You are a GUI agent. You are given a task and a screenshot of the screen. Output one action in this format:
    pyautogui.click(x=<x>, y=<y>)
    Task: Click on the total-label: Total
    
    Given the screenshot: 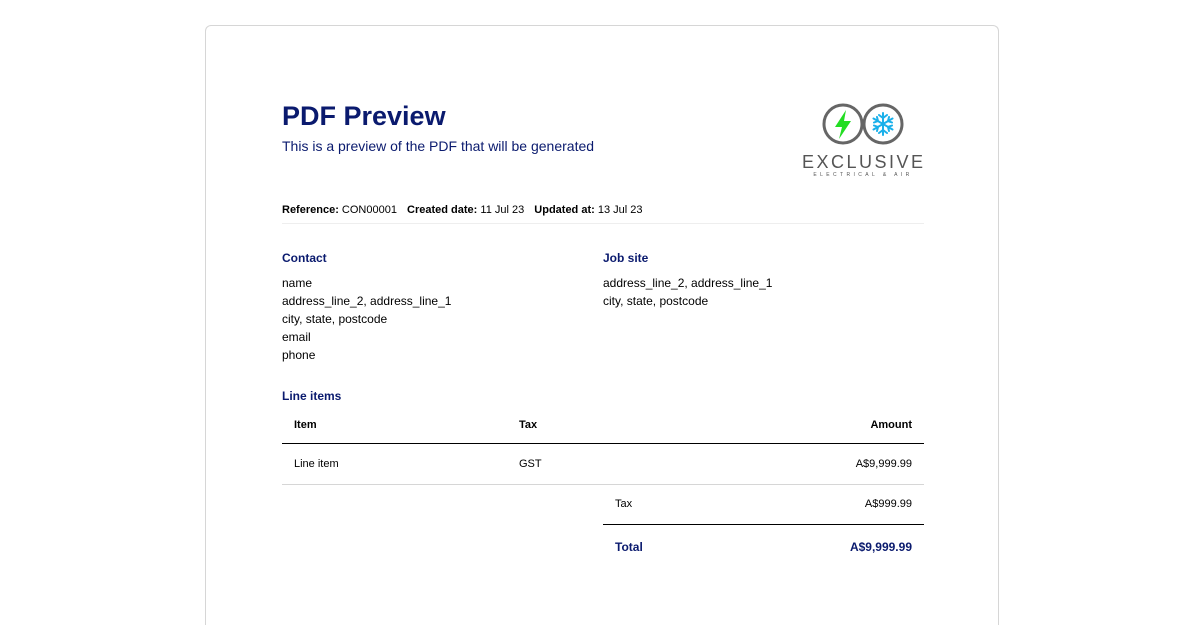 What is the action you would take?
    pyautogui.click(x=629, y=547)
    